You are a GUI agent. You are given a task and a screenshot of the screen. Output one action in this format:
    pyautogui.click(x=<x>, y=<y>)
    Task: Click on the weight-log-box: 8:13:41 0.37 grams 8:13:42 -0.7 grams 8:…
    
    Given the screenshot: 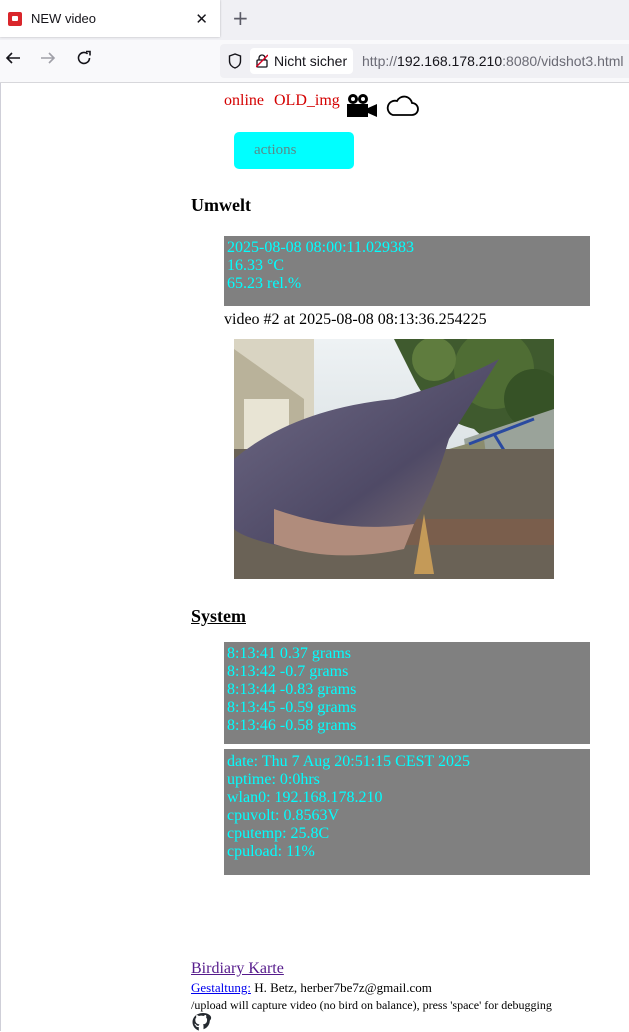 What is the action you would take?
    pyautogui.click(x=407, y=693)
    